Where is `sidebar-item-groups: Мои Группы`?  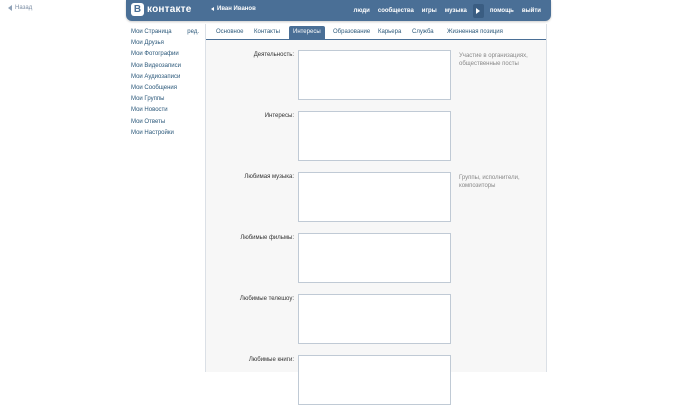 sidebar-item-groups: Мои Группы is located at coordinates (166, 99).